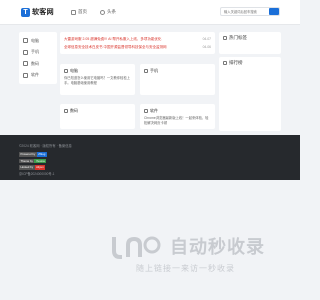 The image size is (320, 300). I want to click on category-card-phone: 手机, so click(177, 79).